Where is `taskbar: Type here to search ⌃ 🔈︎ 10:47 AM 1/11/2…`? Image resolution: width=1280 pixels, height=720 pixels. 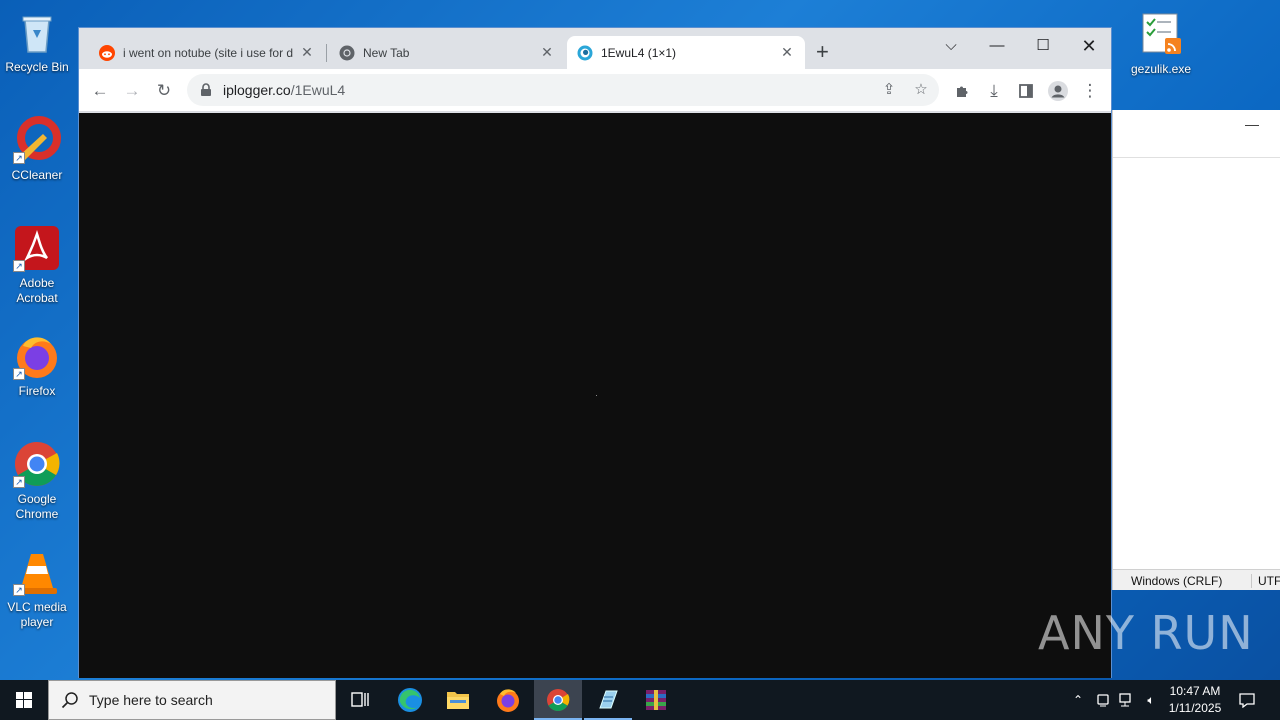
taskbar: Type here to search ⌃ 🔈︎ 10:47 AM 1/11/2… is located at coordinates (640, 700).